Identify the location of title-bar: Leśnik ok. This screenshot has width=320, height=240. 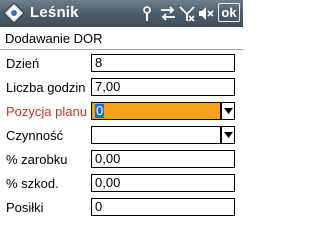
(121, 13).